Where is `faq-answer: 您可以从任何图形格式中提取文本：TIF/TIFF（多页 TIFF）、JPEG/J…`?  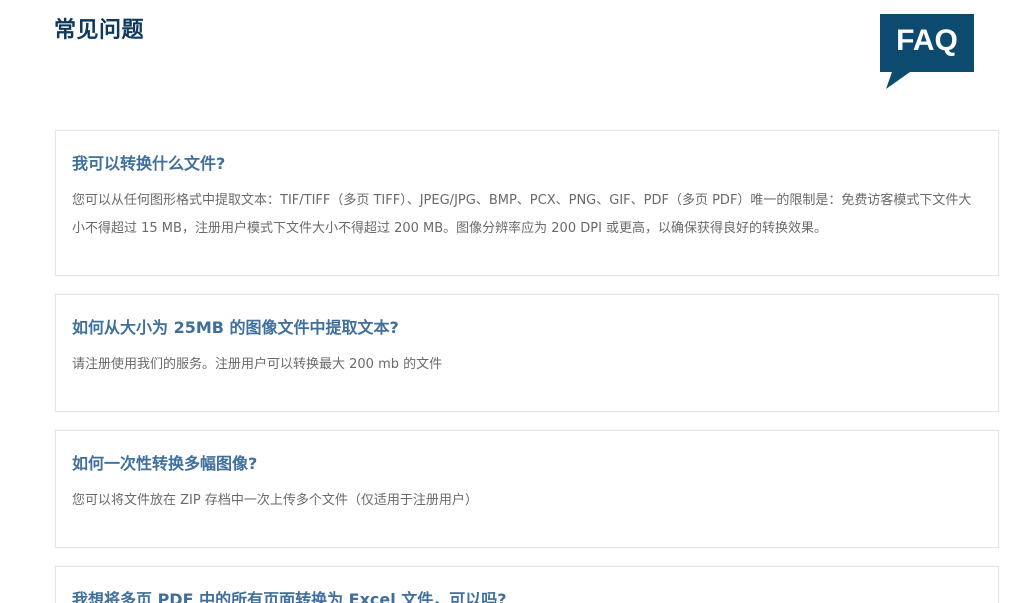 faq-answer: 您可以从任何图形格式中提取文本：TIF/TIFF（多页 TIFF）、JPEG/J… is located at coordinates (522, 214).